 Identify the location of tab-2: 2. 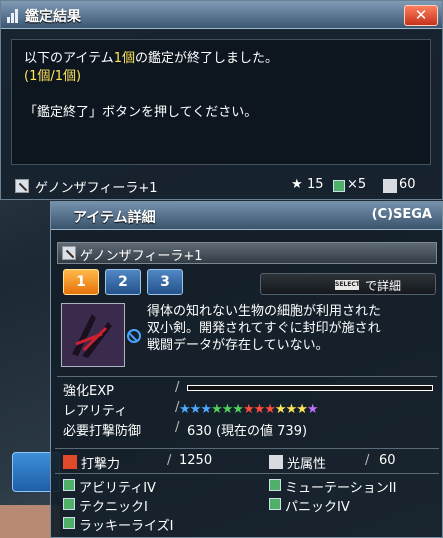
(123, 282).